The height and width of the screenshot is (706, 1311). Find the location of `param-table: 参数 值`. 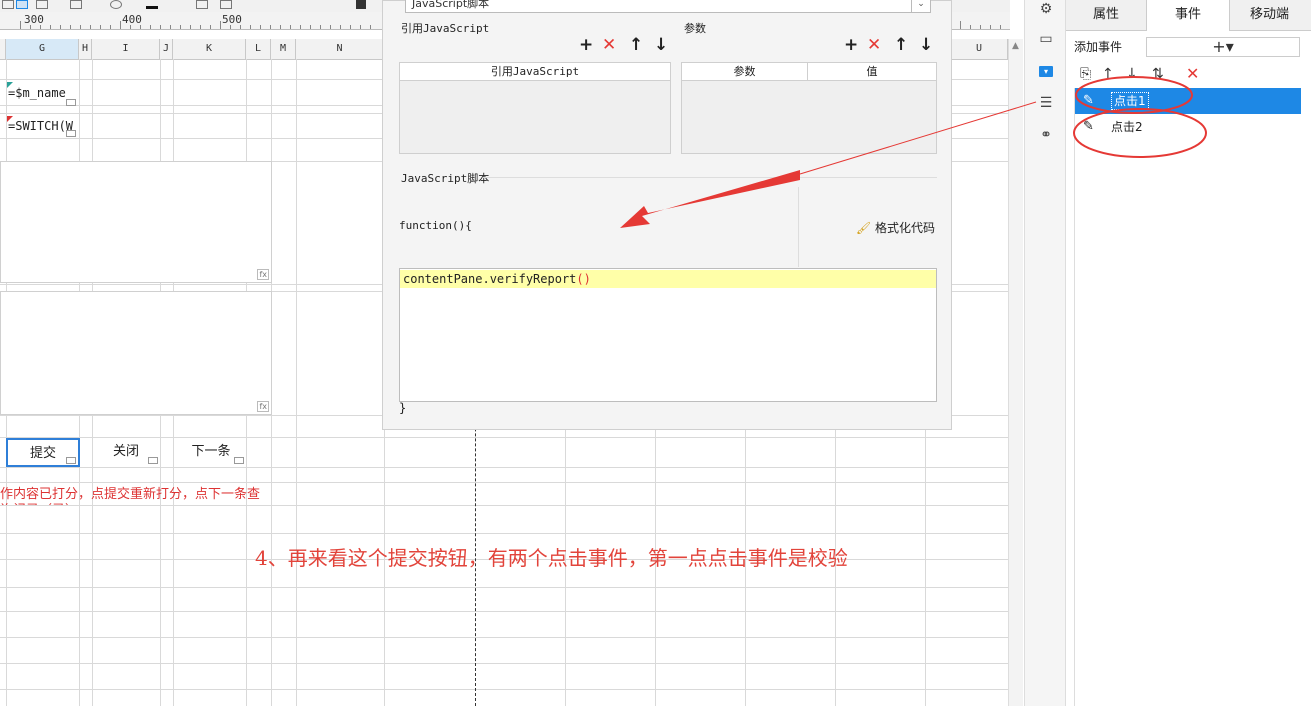

param-table: 参数 值 is located at coordinates (809, 108).